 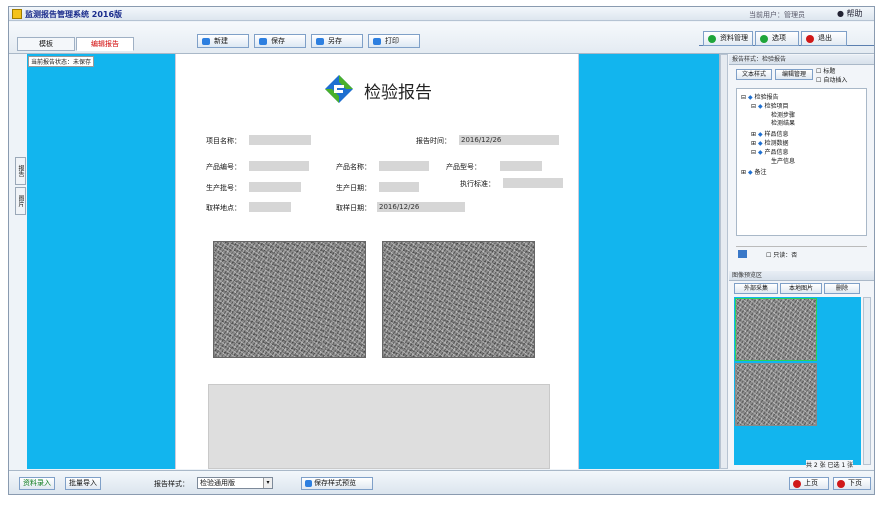 I want to click on preview-icon, so click(x=308, y=483).